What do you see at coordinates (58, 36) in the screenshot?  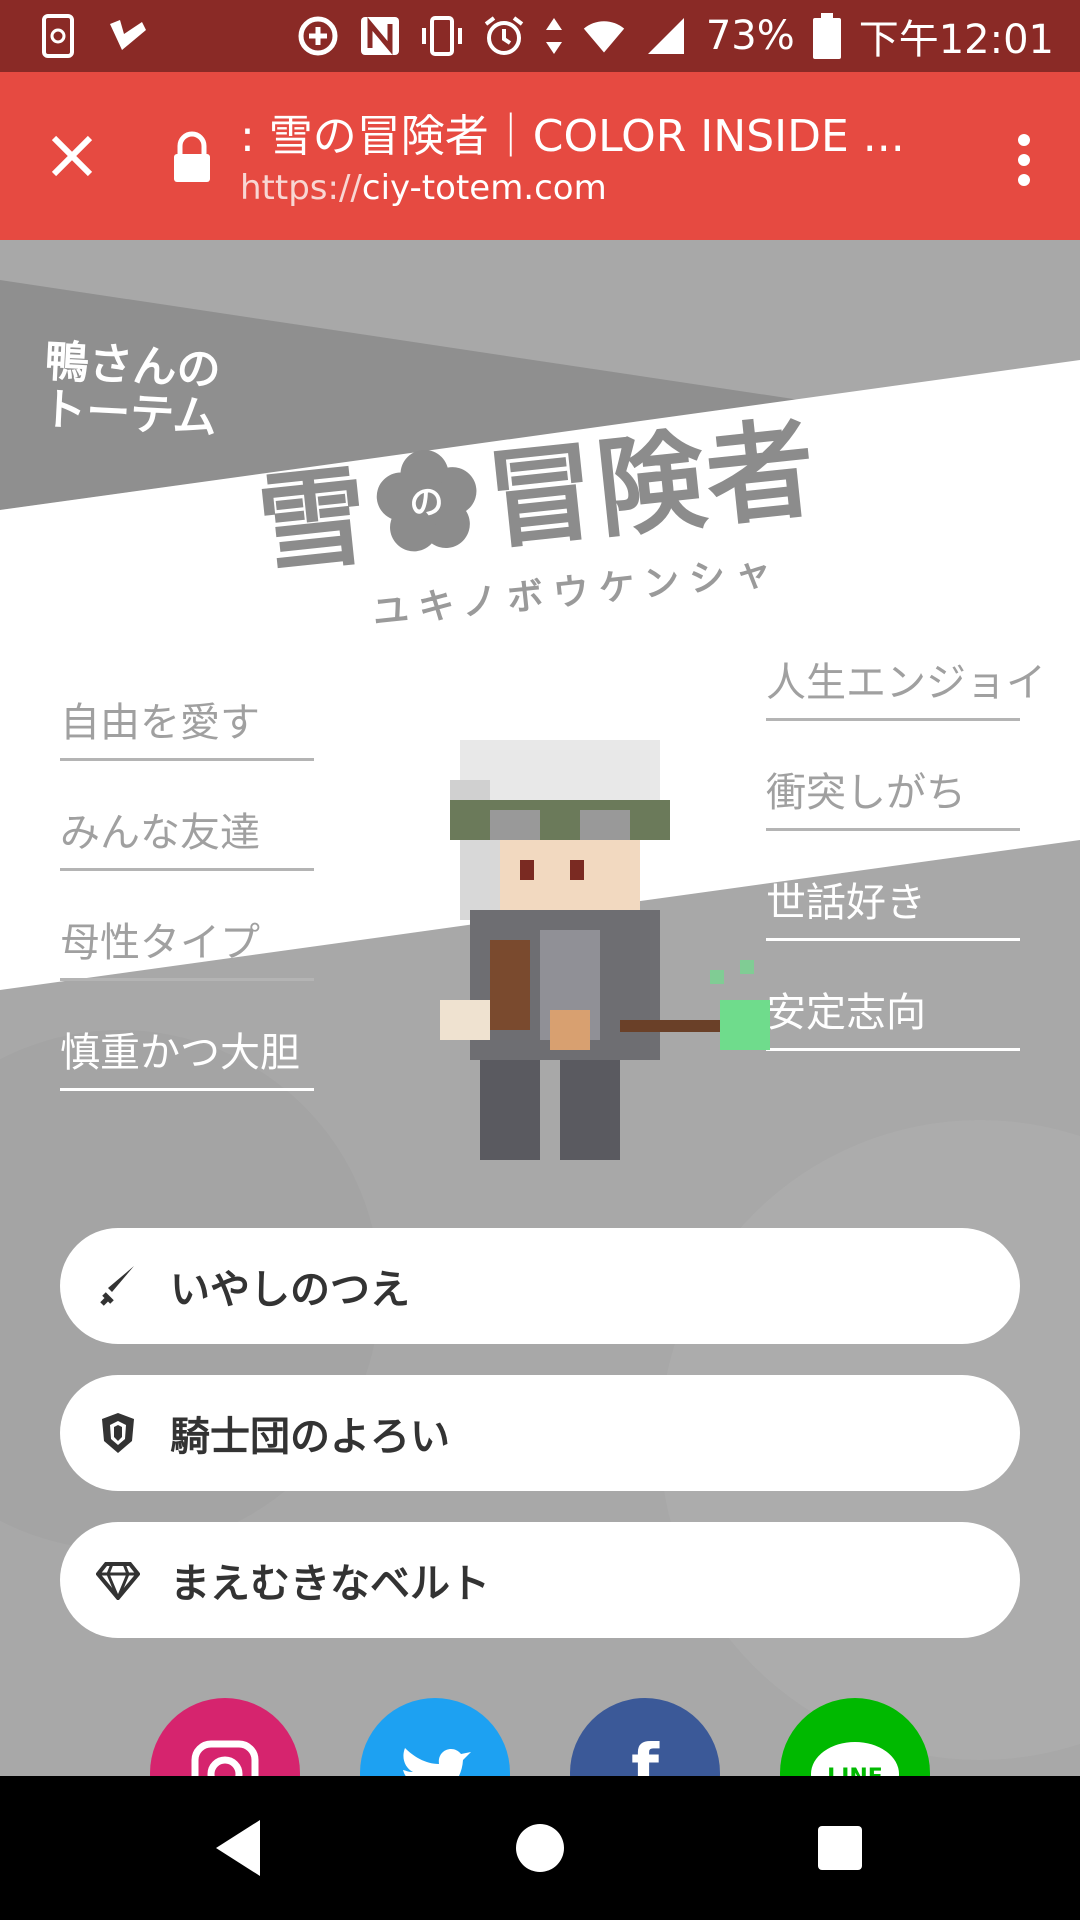 I see `screenshot-icon` at bounding box center [58, 36].